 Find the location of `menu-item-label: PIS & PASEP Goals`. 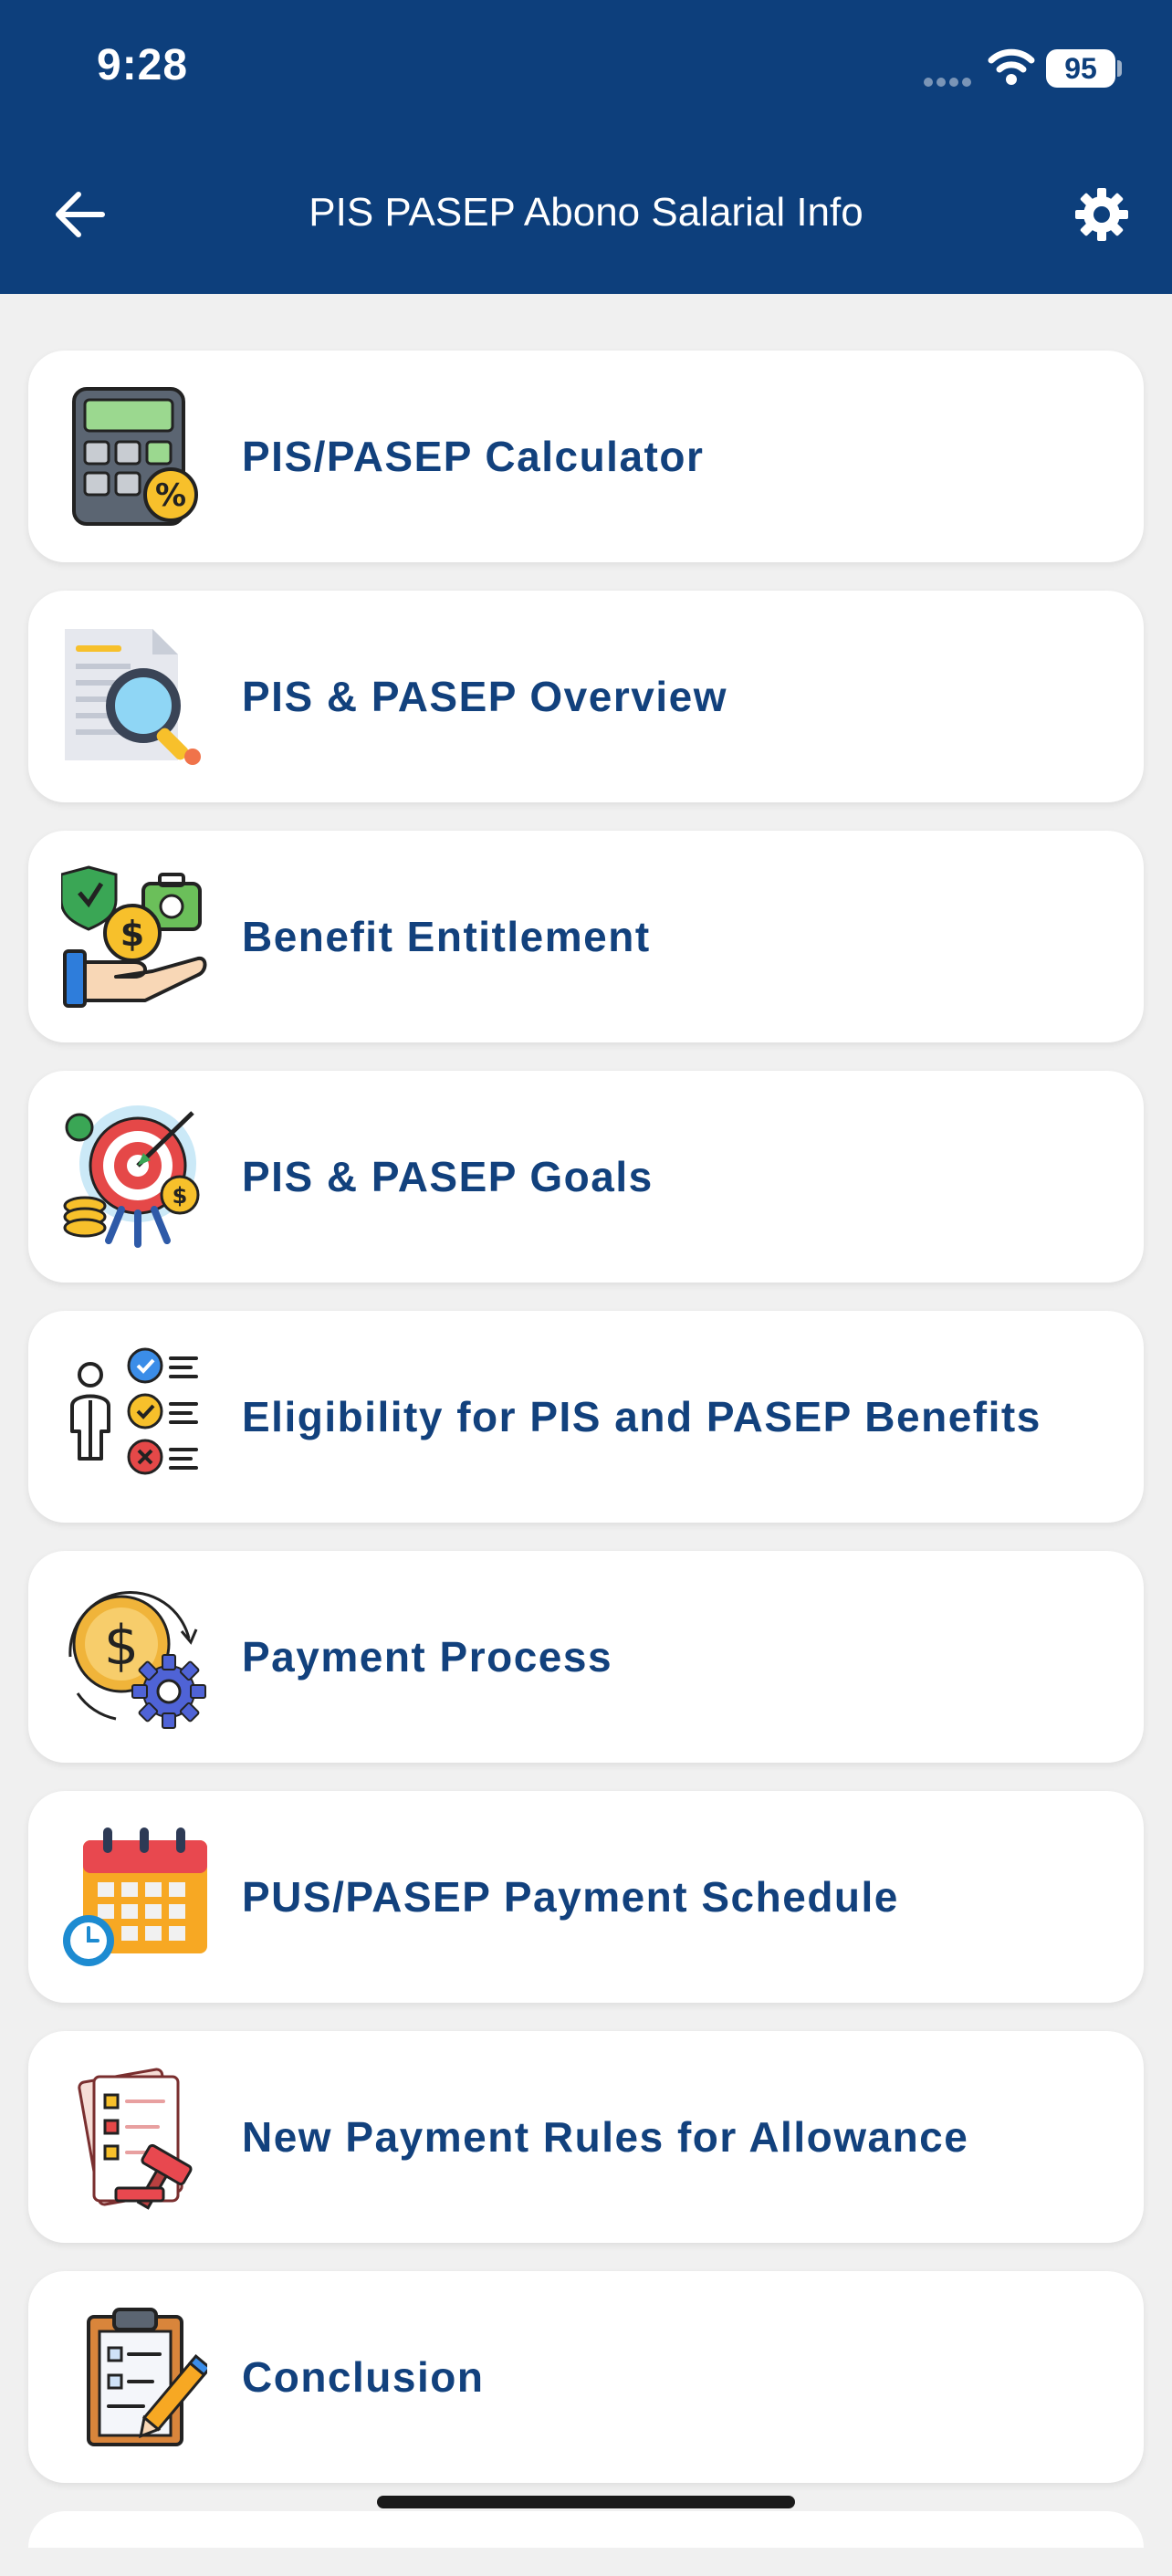

menu-item-label: PIS & PASEP Goals is located at coordinates (448, 1176).